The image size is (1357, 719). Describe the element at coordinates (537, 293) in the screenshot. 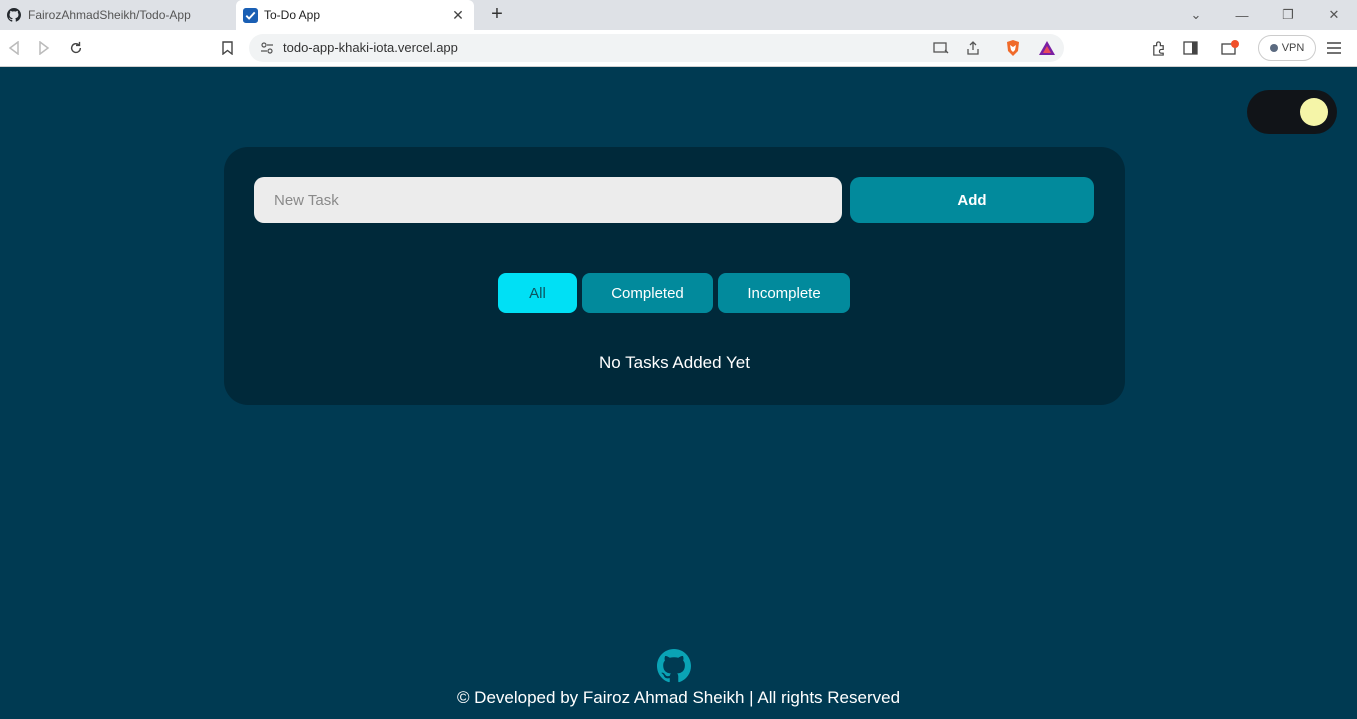

I see `filter-all-button: All` at that location.